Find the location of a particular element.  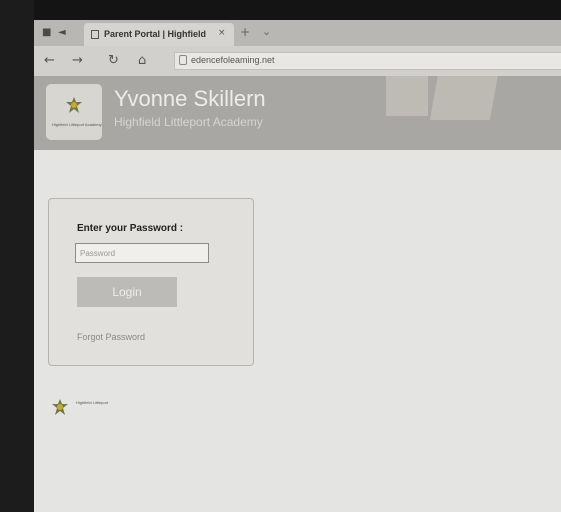

back-icon: ← is located at coordinates (49, 60).